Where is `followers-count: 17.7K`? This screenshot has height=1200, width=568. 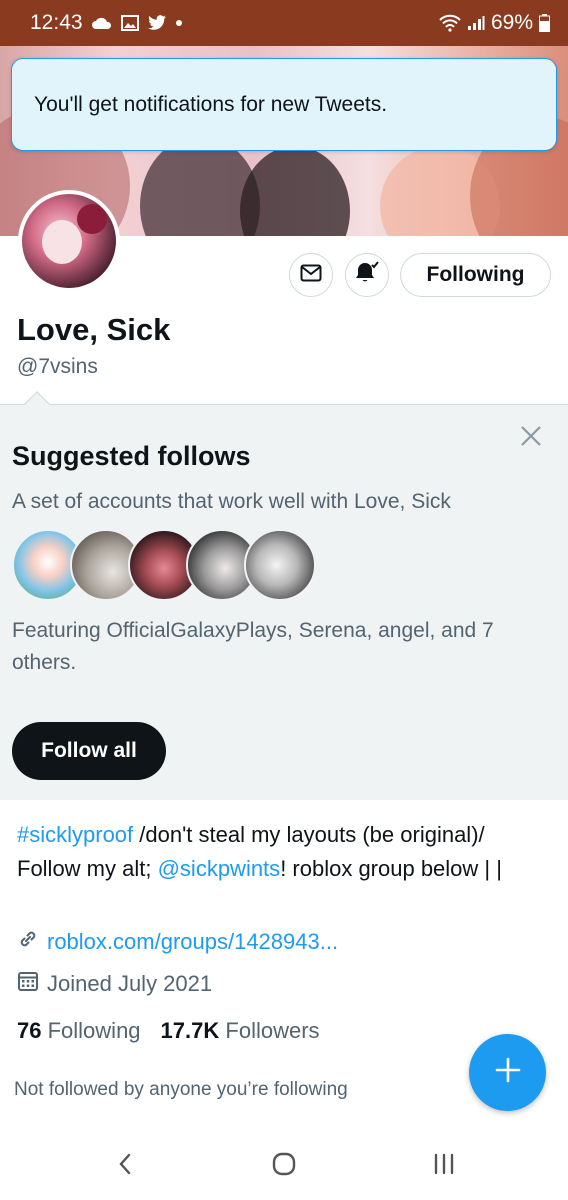
followers-count: 17.7K is located at coordinates (190, 1030).